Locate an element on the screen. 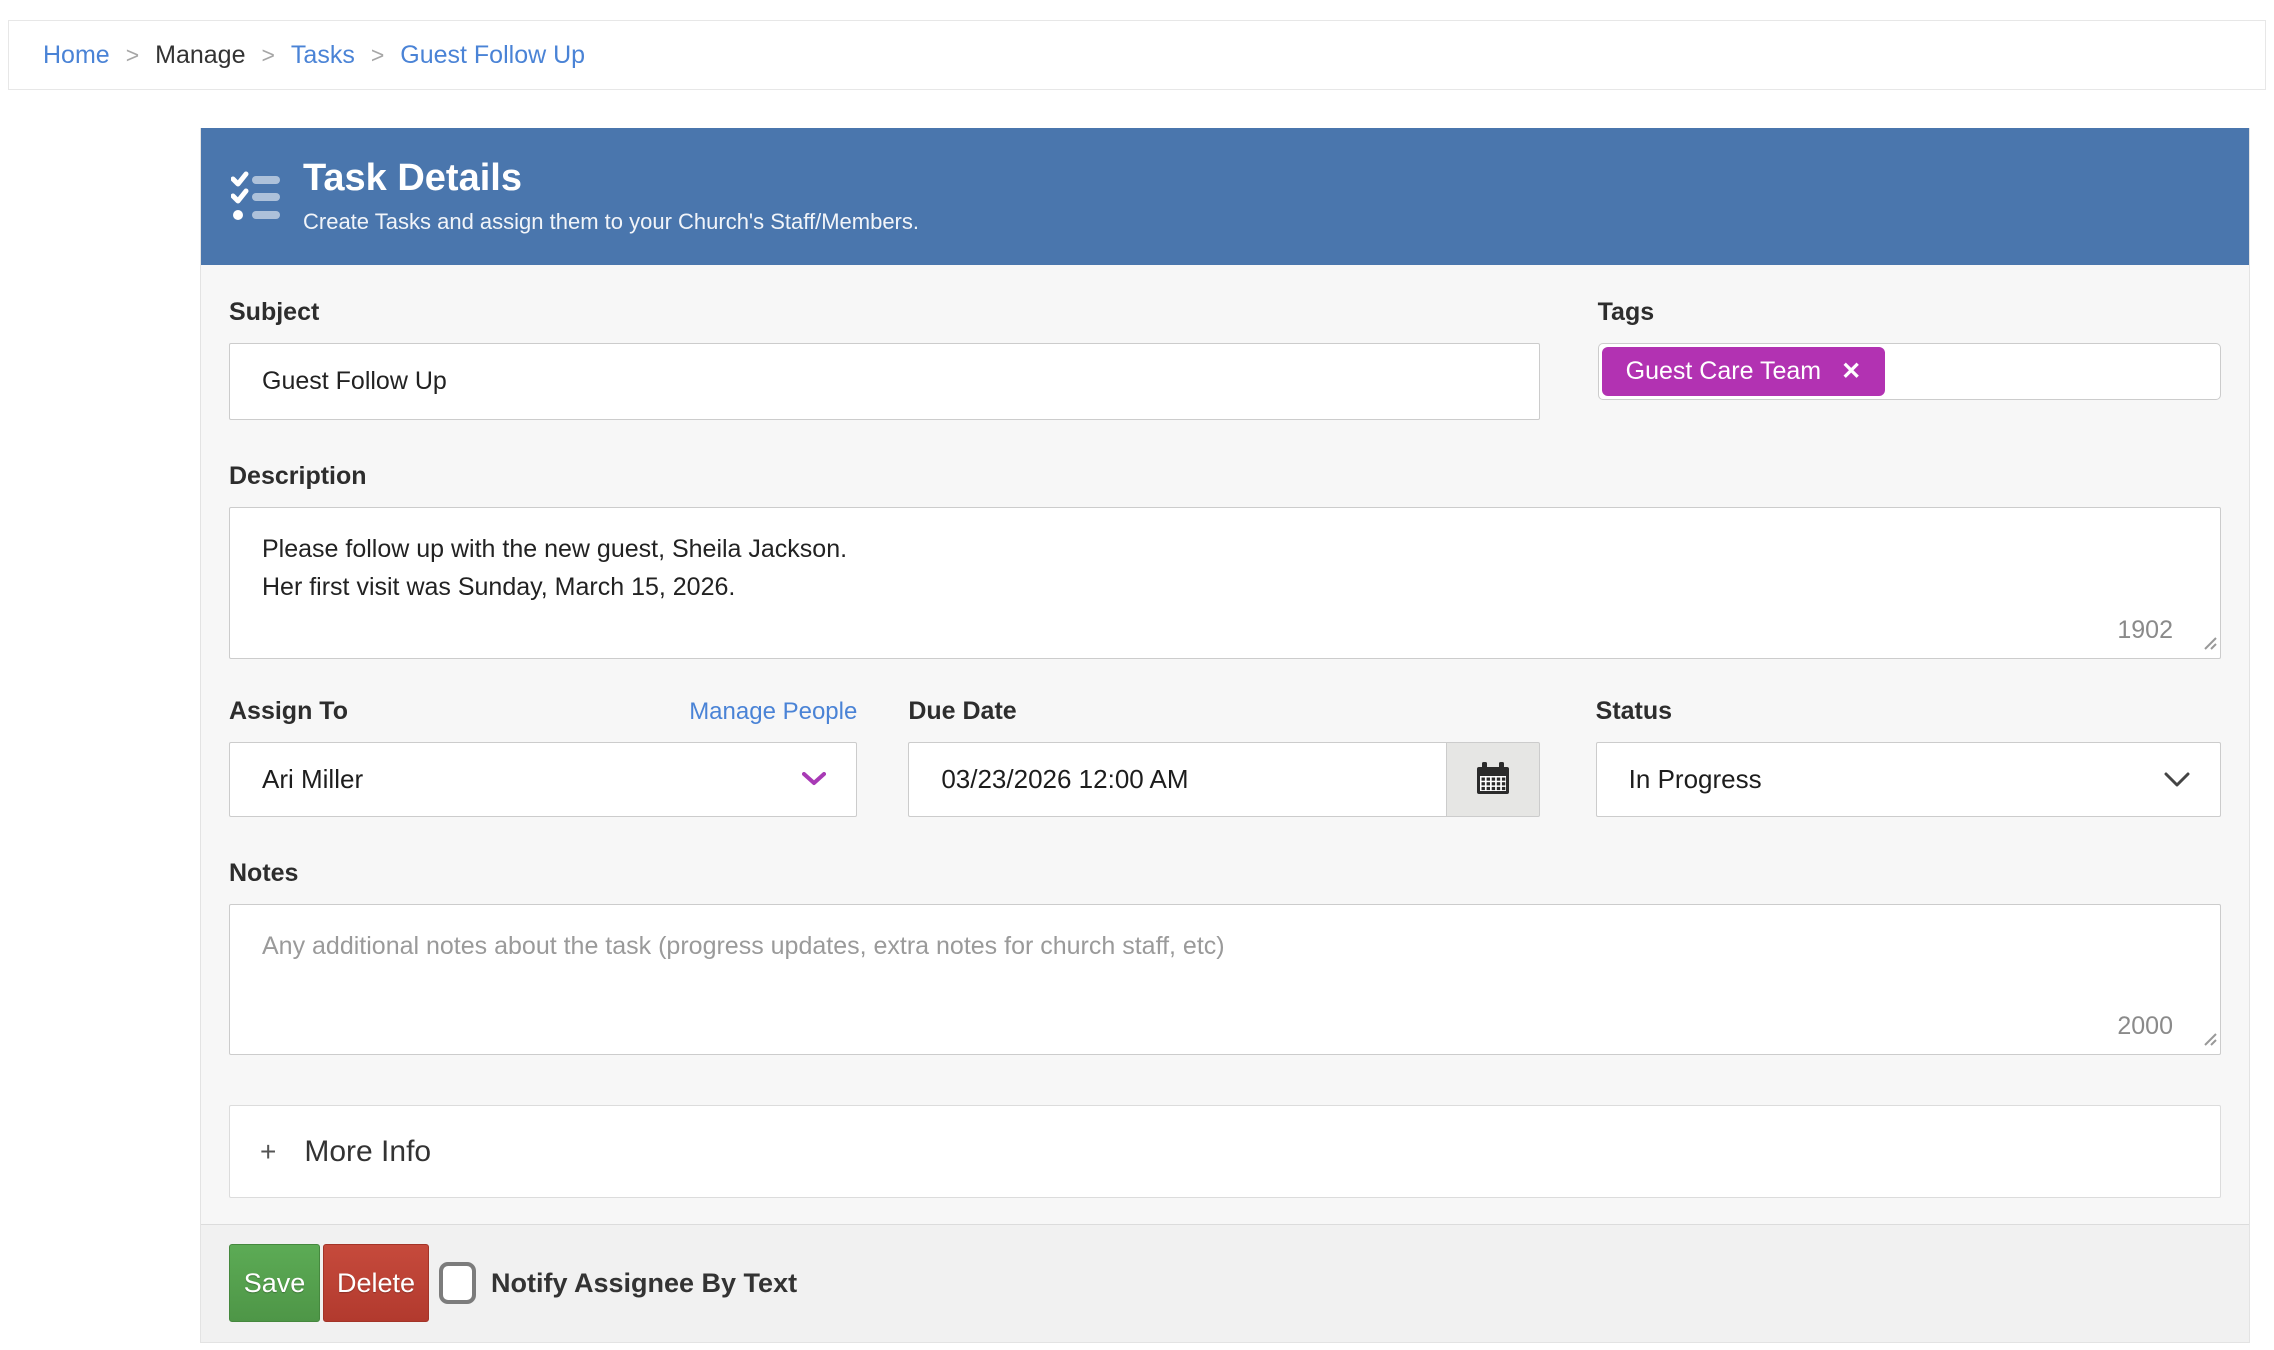 This screenshot has height=1350, width=2274. assign-to-label: Assign To is located at coordinates (288, 711).